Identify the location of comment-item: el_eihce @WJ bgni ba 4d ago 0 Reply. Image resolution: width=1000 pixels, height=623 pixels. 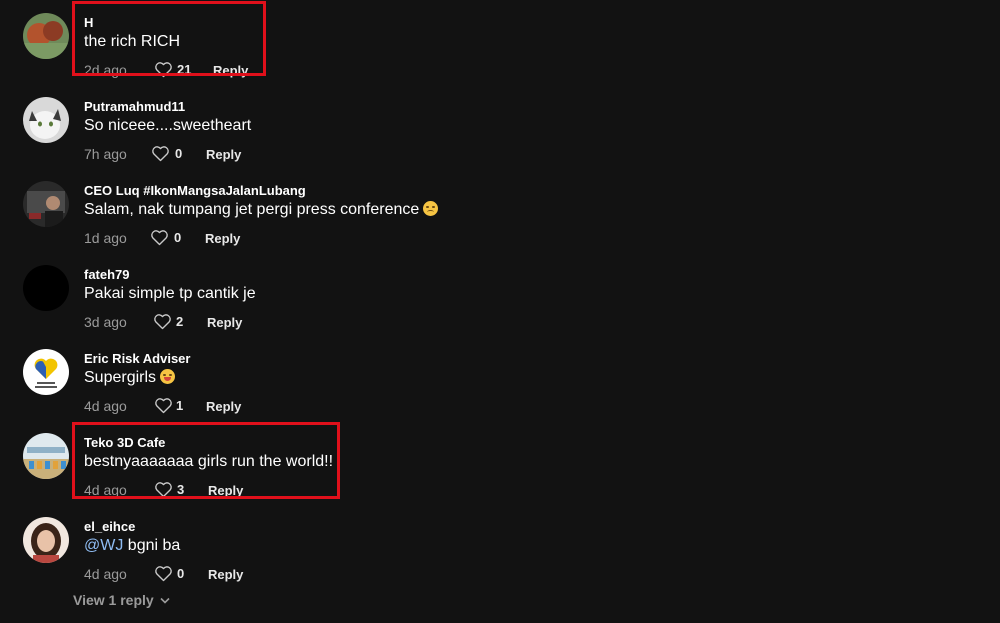
(500, 552).